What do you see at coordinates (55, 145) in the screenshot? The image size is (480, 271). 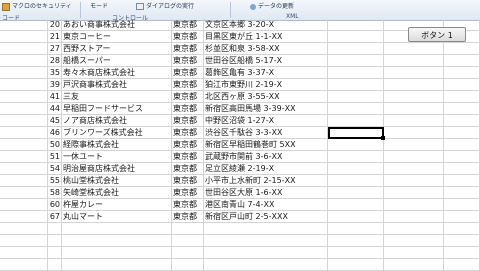 I see `customer-number-cell: 50` at bounding box center [55, 145].